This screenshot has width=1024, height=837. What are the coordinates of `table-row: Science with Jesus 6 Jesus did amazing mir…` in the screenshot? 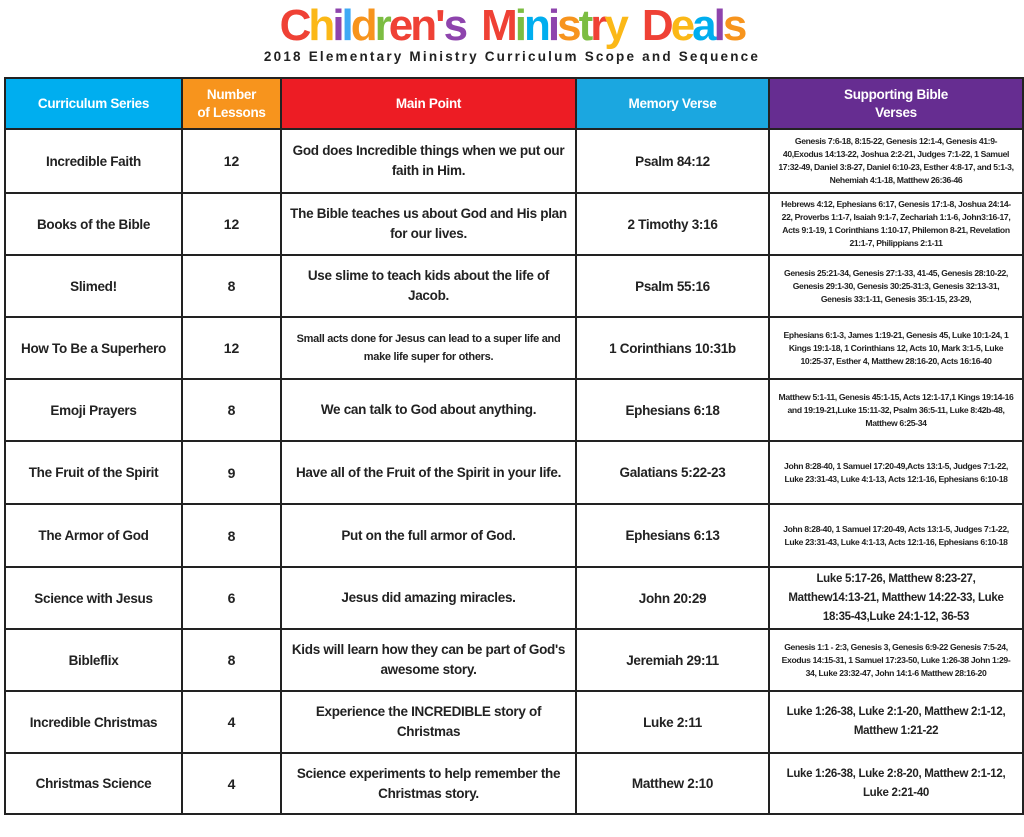 It's located at (514, 598).